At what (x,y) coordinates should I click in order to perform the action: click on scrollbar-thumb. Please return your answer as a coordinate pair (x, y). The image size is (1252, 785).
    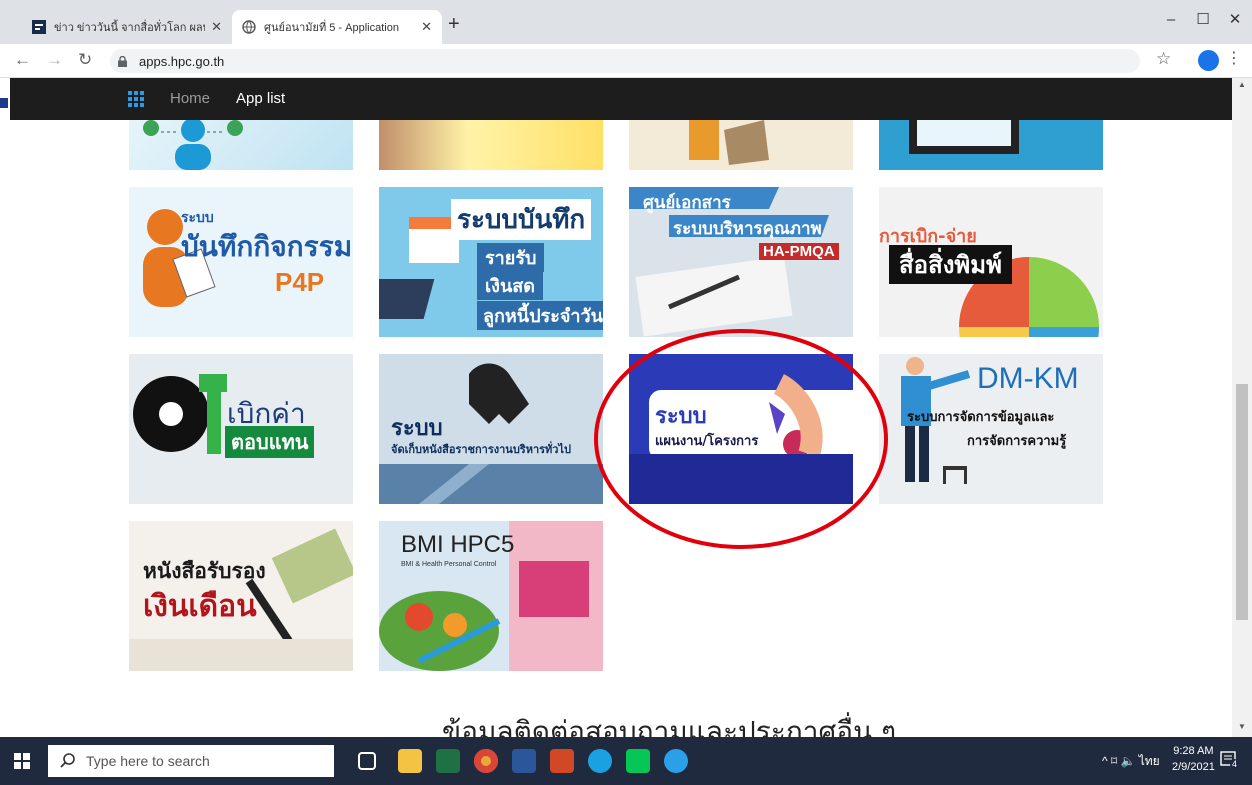
    Looking at the image, I should click on (1242, 502).